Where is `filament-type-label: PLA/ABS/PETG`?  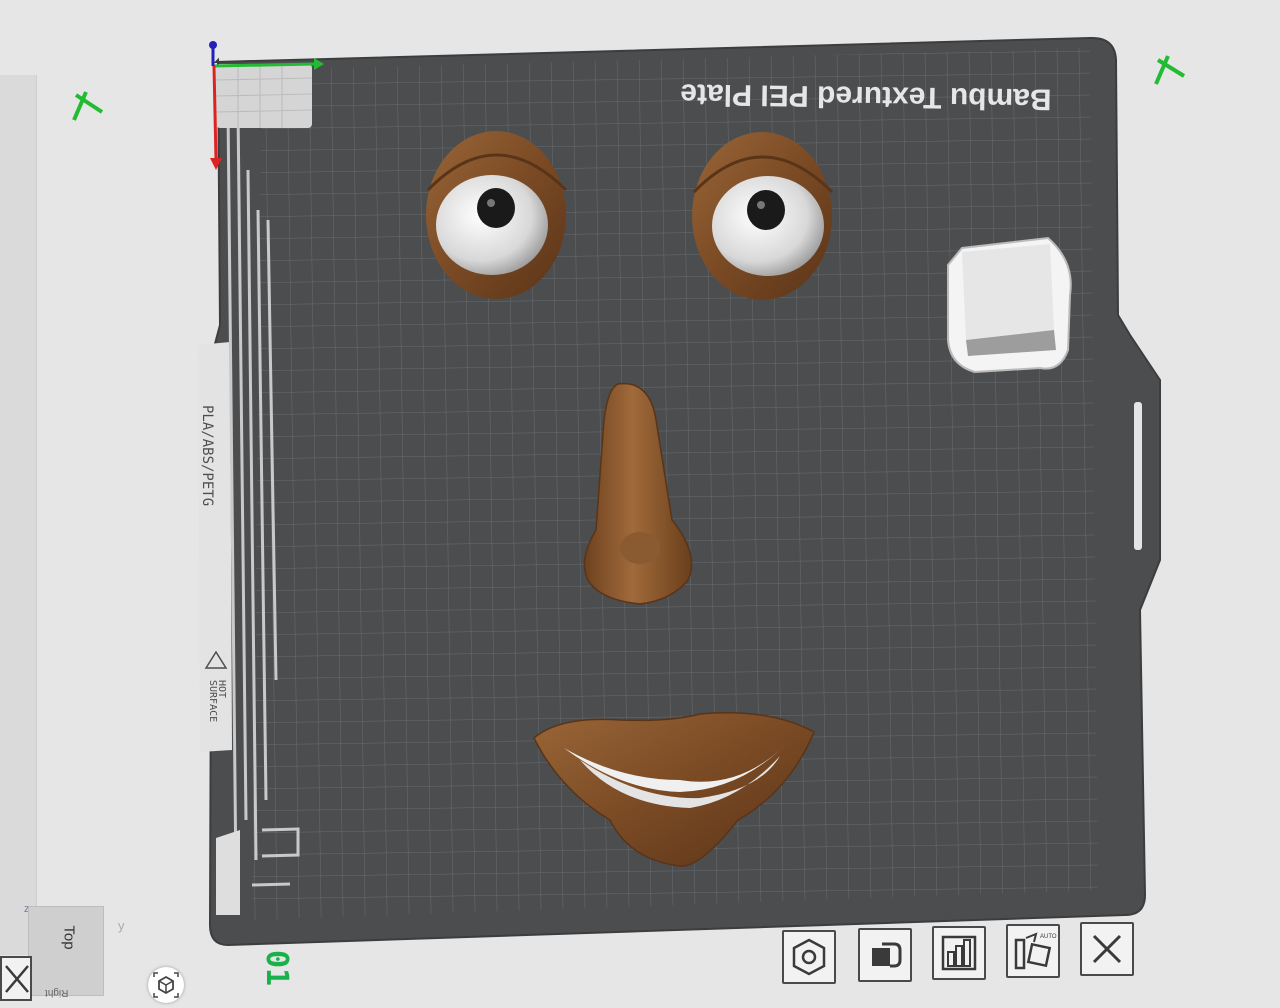 filament-type-label: PLA/ABS/PETG is located at coordinates (207, 455).